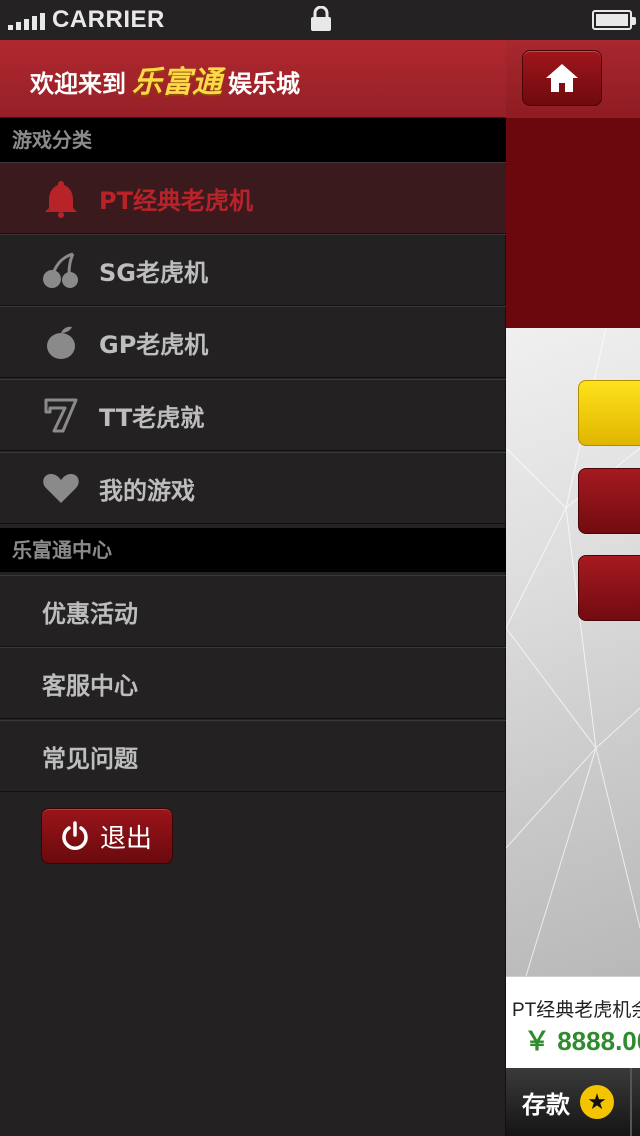  What do you see at coordinates (90, 758) in the screenshot?
I see `menu-item-label: 常见问题` at bounding box center [90, 758].